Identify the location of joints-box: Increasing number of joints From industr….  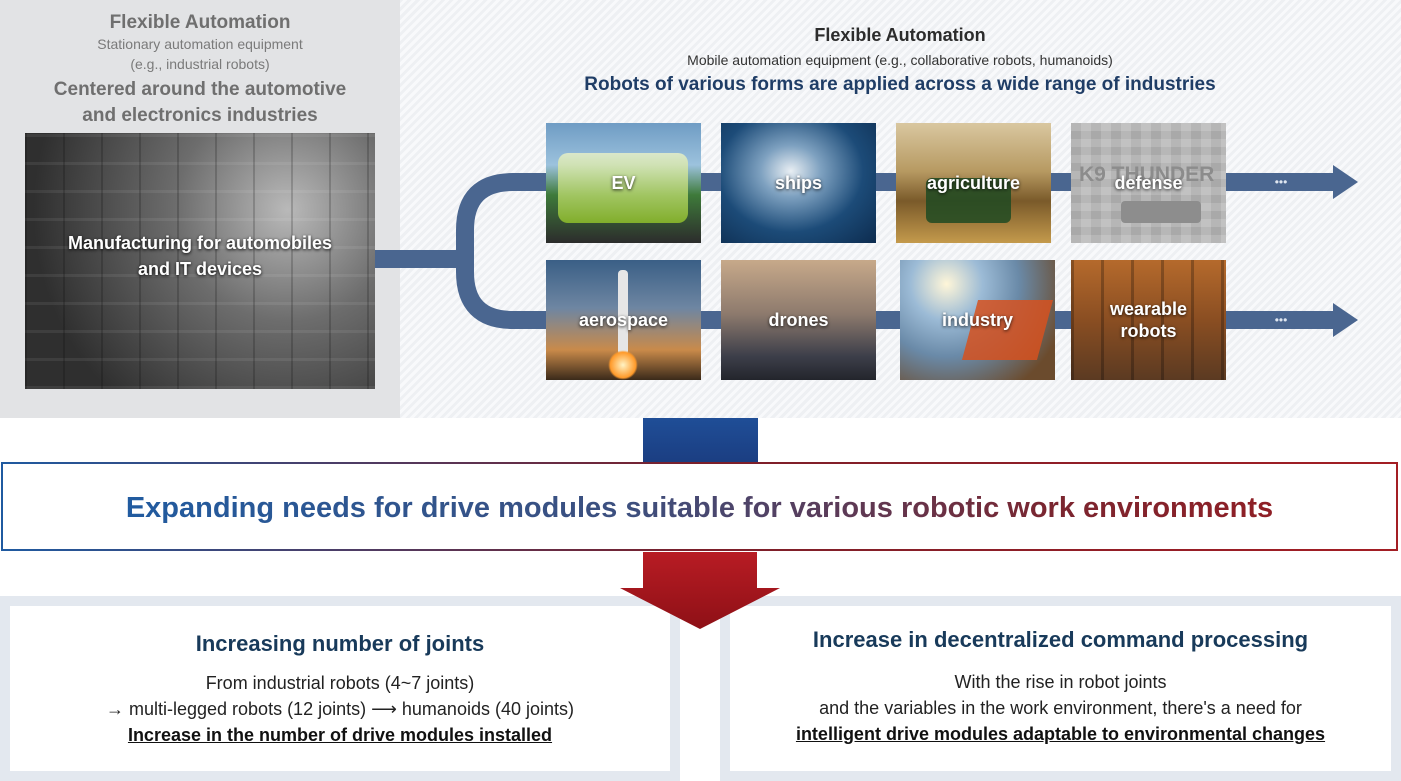
(340, 688).